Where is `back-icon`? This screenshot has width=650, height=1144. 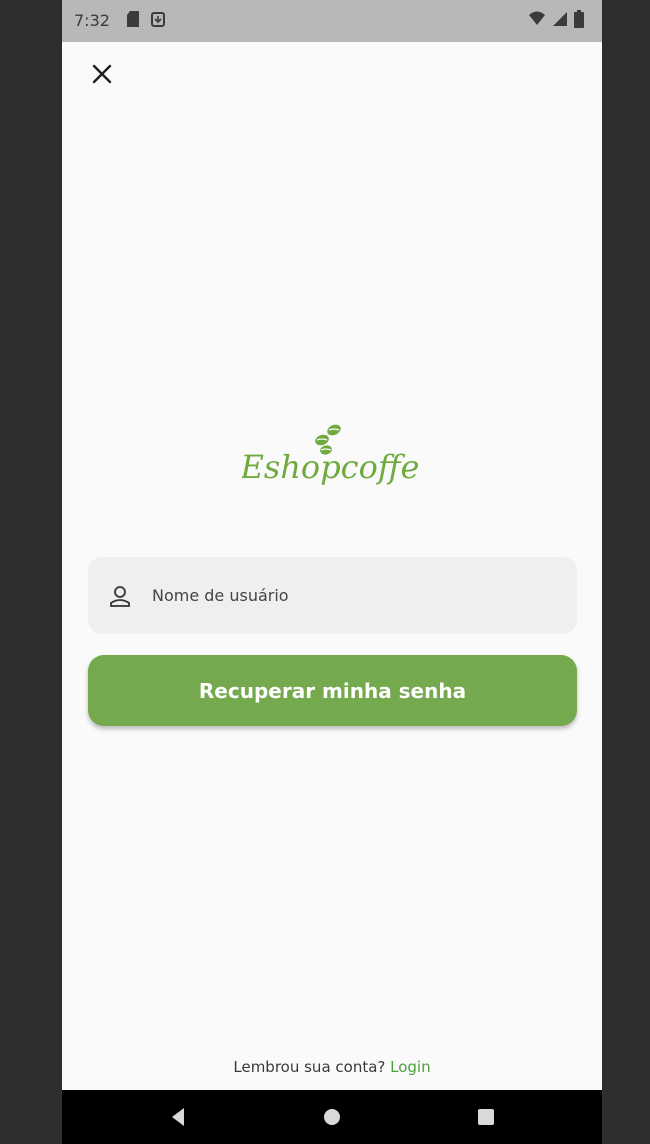
back-icon is located at coordinates (178, 1117).